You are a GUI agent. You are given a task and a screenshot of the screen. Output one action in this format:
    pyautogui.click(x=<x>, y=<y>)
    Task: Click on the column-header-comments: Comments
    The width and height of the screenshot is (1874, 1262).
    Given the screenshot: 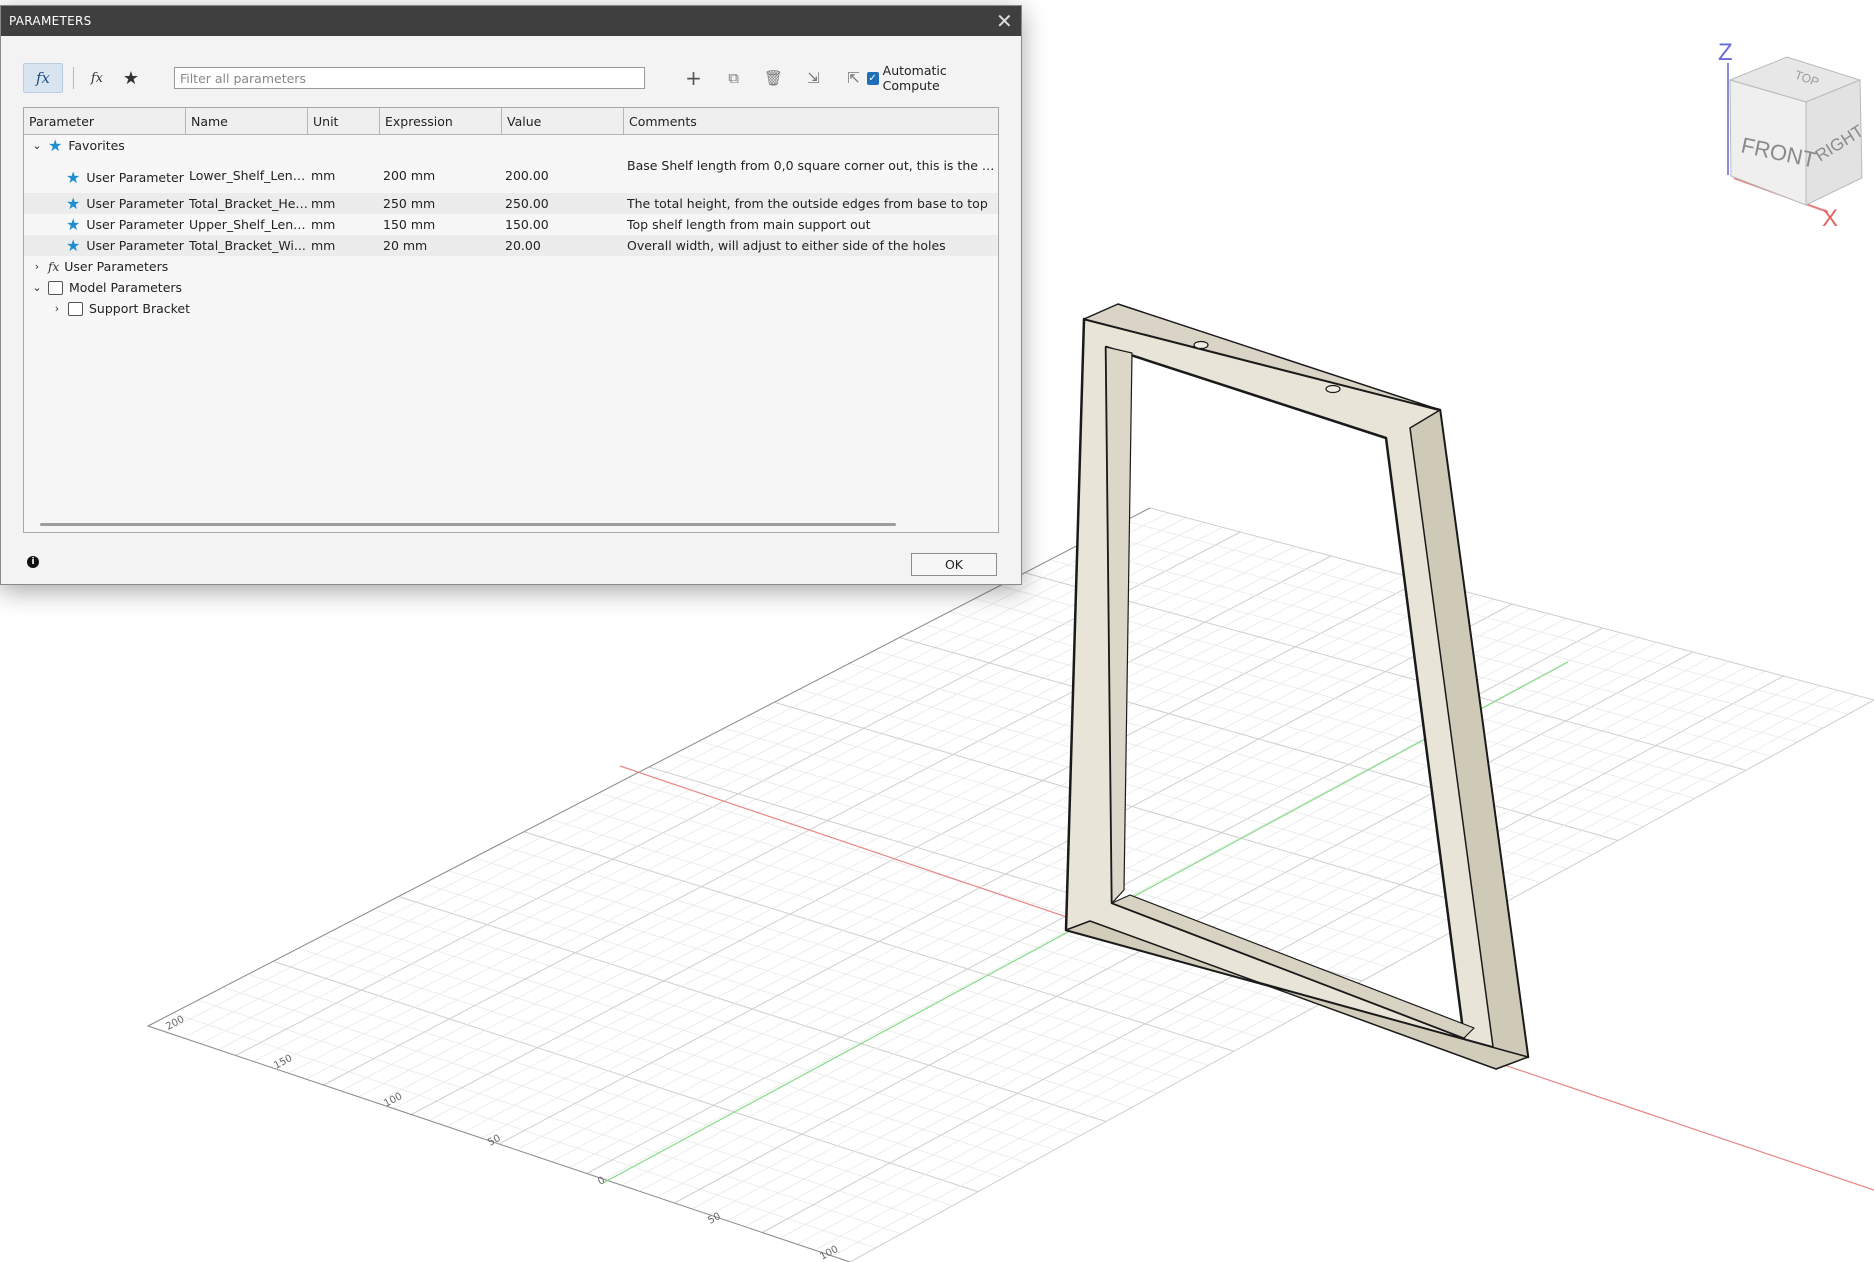 What is the action you would take?
    pyautogui.click(x=811, y=121)
    